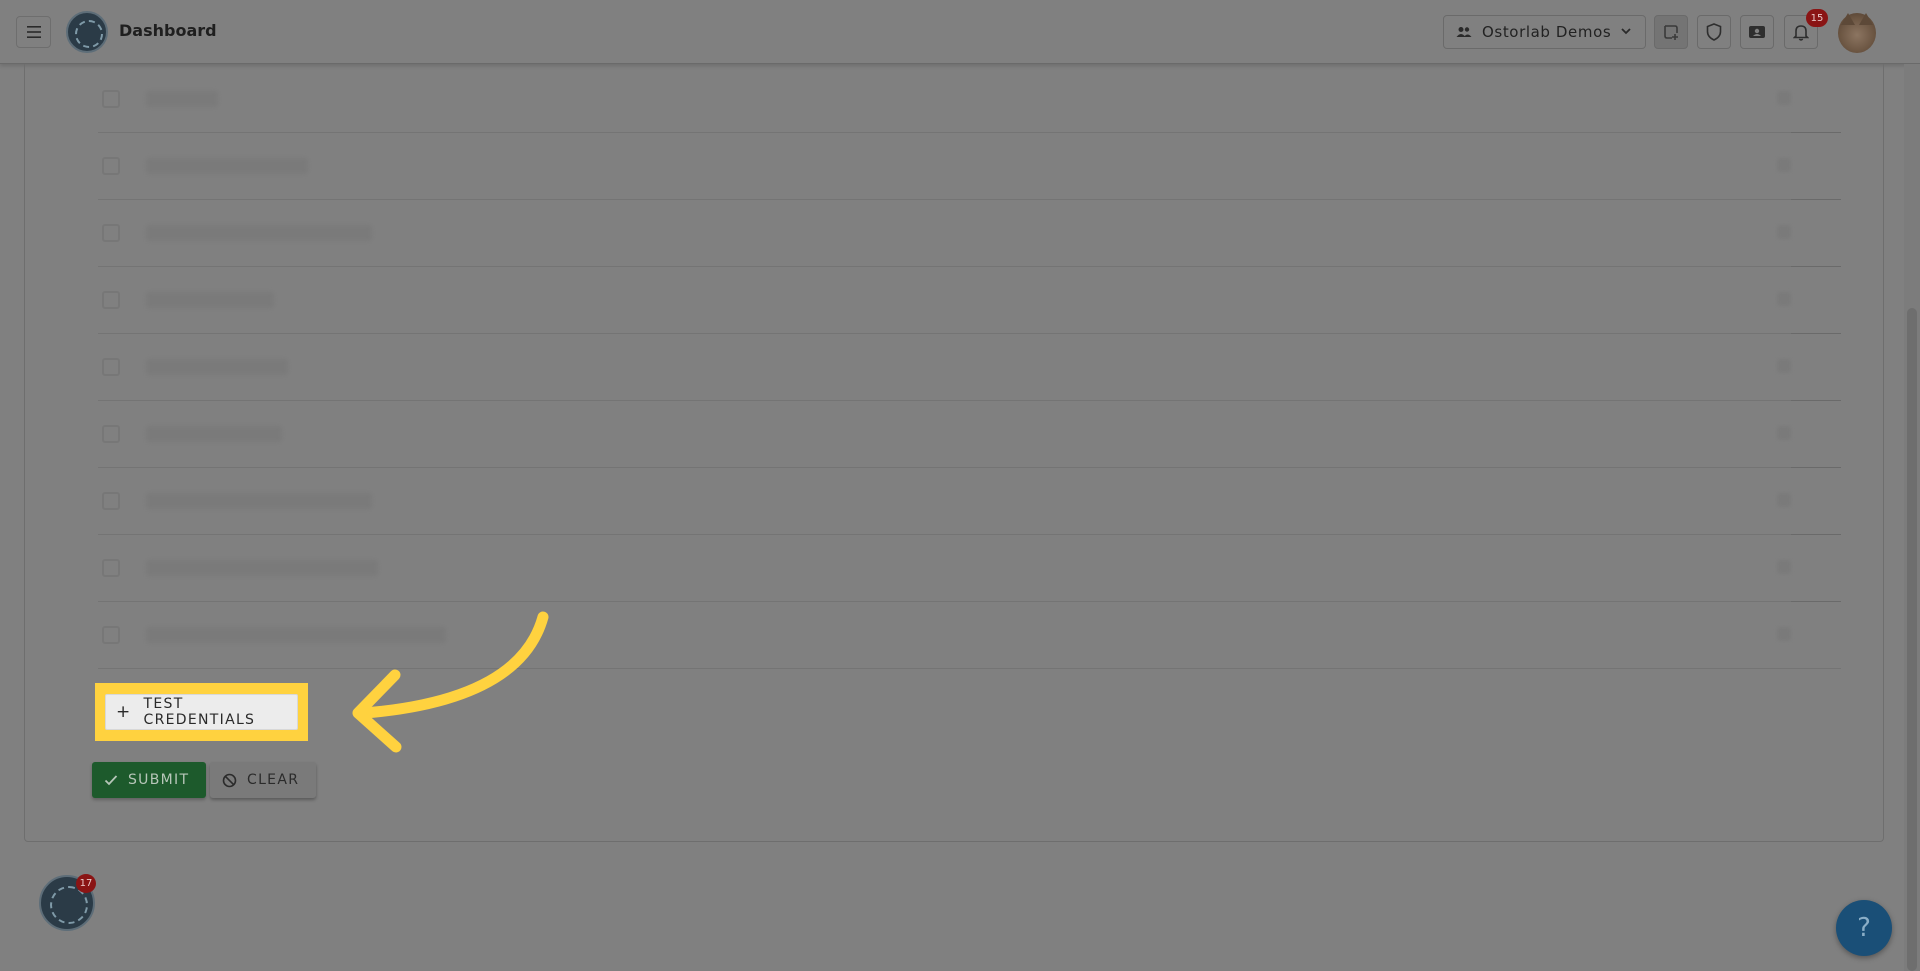  What do you see at coordinates (1464, 32) in the screenshot?
I see `people-icon` at bounding box center [1464, 32].